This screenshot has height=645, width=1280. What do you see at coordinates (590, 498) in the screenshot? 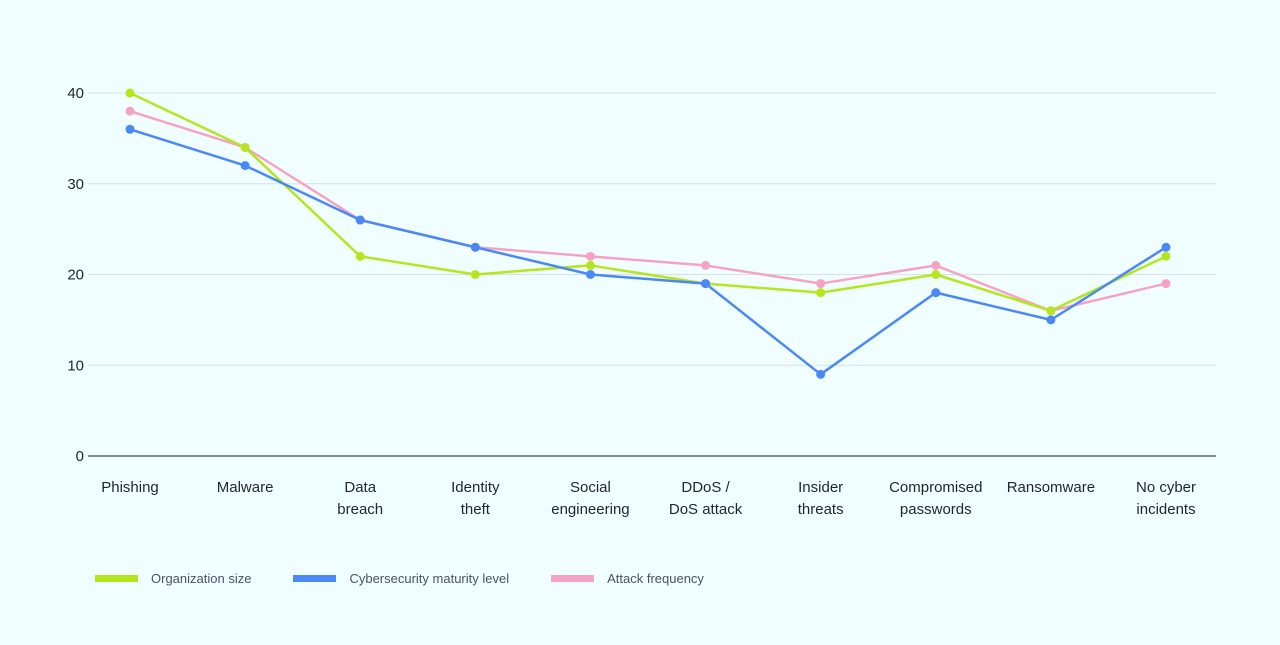
I see `x-category-label: Social engineering` at bounding box center [590, 498].